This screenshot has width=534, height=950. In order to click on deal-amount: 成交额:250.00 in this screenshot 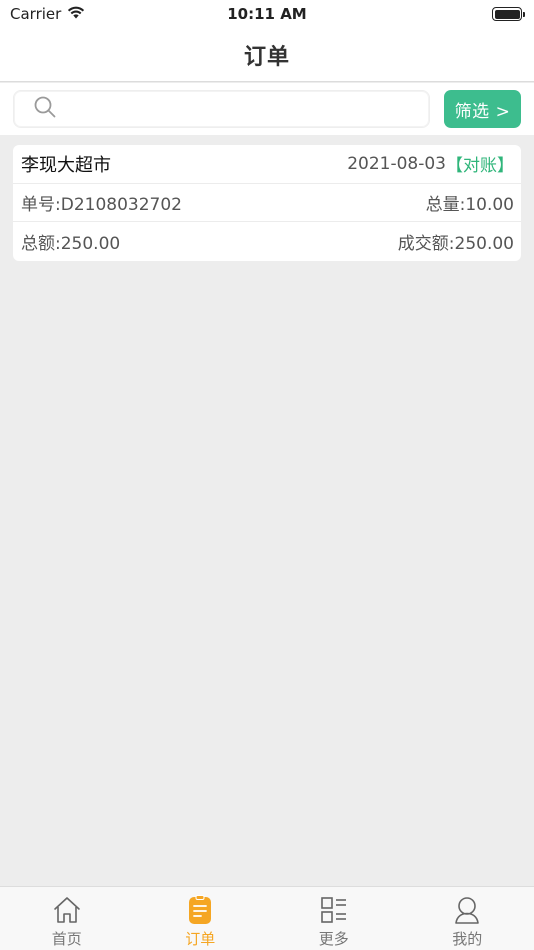, I will do `click(455, 243)`.